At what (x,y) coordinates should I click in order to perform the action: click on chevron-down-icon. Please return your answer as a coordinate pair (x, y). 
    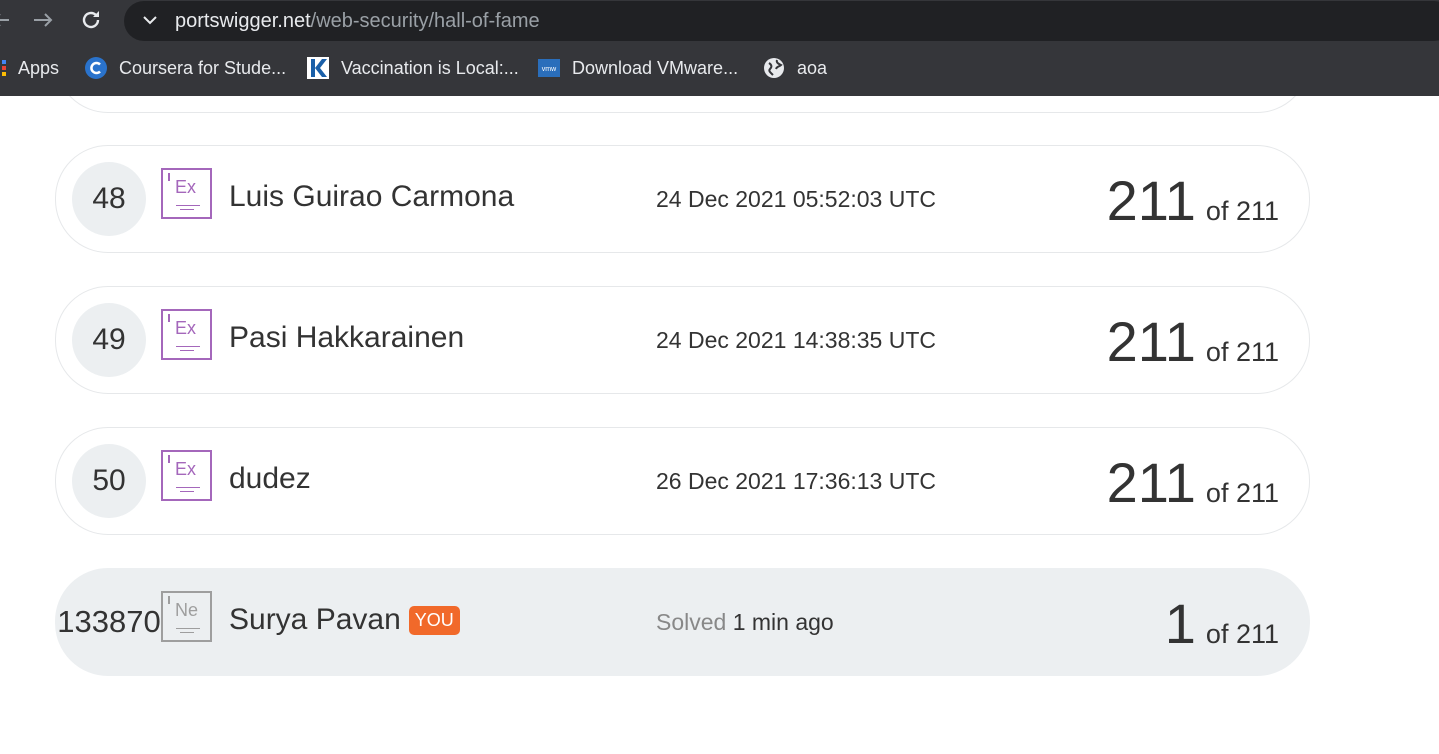
    Looking at the image, I should click on (150, 20).